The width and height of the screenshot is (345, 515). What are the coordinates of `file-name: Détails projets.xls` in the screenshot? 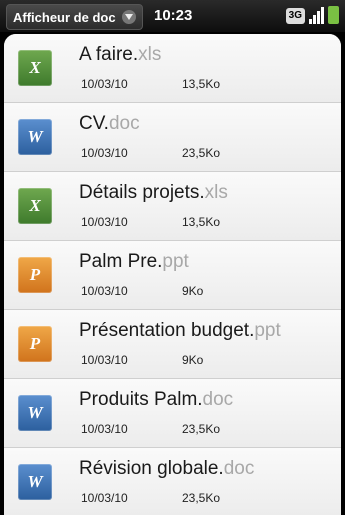 It's located at (153, 193).